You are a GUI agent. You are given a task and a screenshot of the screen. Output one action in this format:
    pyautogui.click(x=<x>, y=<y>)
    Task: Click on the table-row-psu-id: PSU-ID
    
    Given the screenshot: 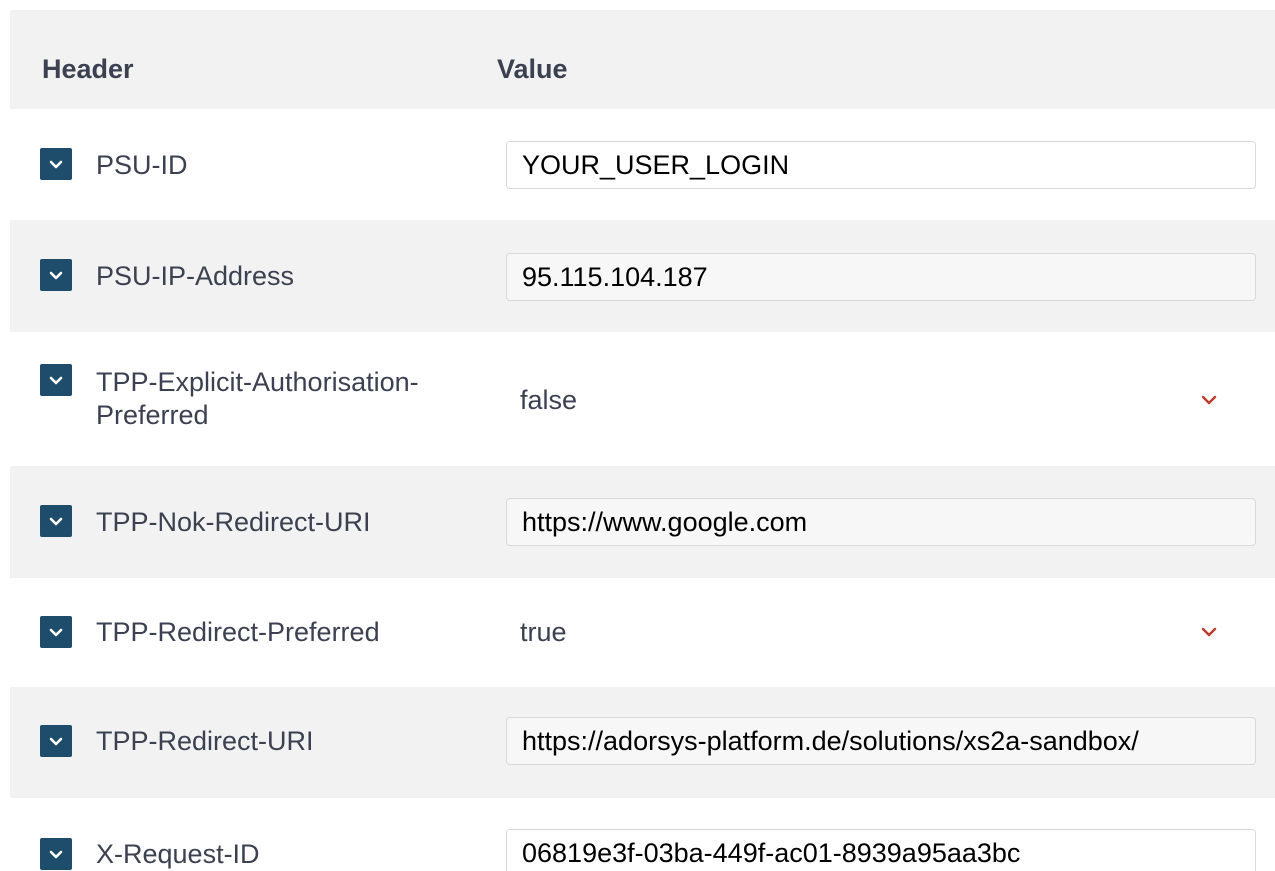 What is the action you would take?
    pyautogui.click(x=642, y=164)
    